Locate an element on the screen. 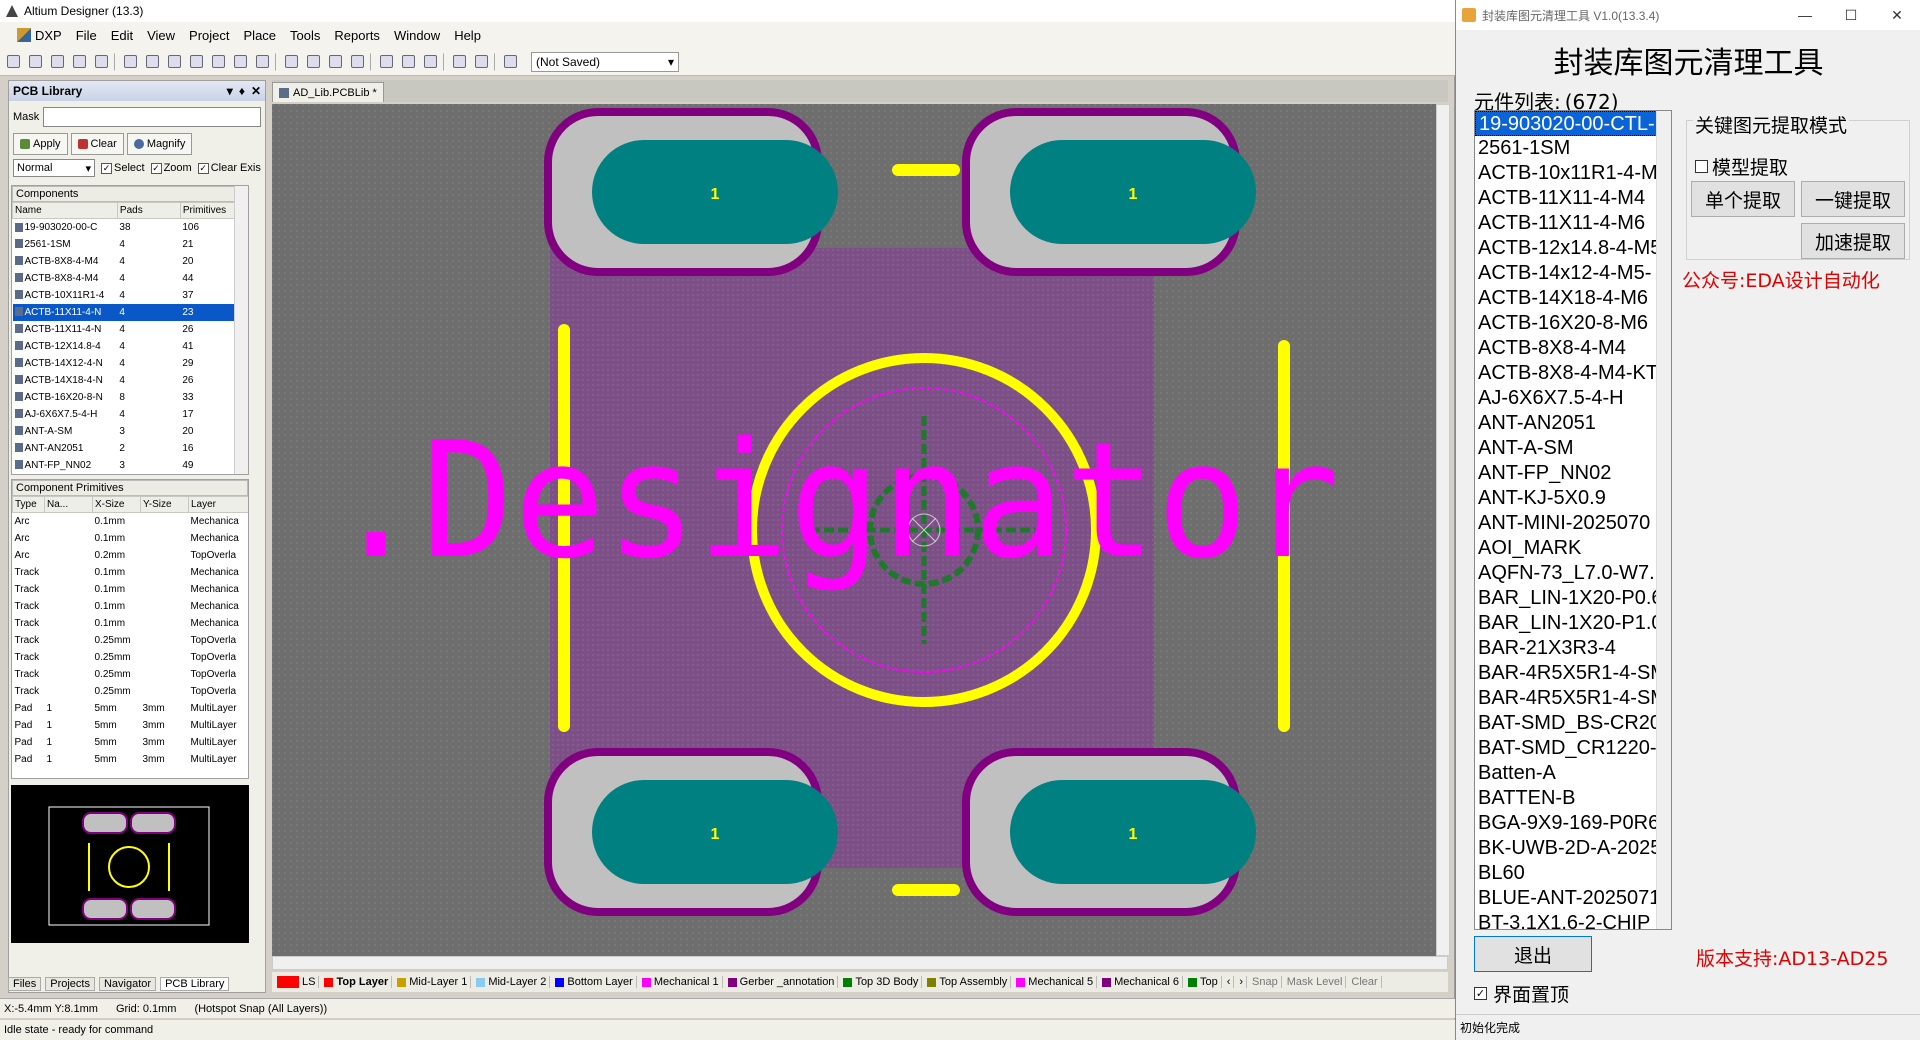 Image resolution: width=1920 pixels, height=1040 pixels. open-folder-icon is located at coordinates (35, 61).